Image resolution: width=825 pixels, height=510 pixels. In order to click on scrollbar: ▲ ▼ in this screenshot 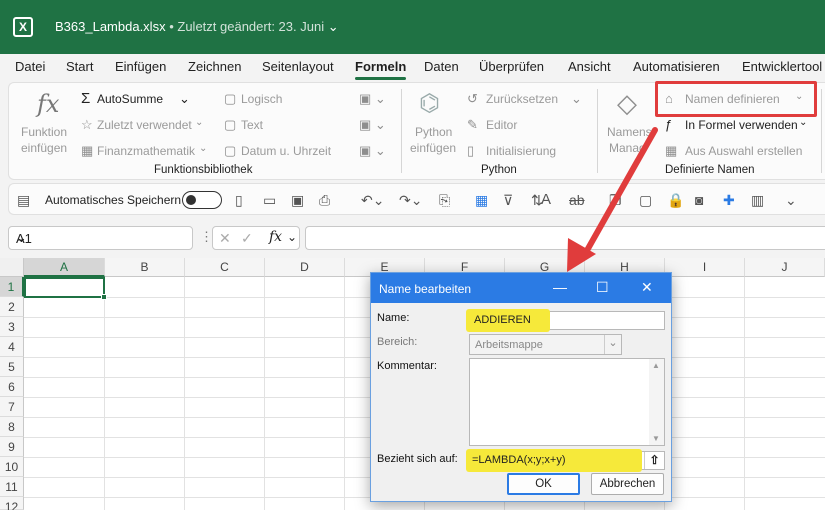, I will do `click(656, 402)`.